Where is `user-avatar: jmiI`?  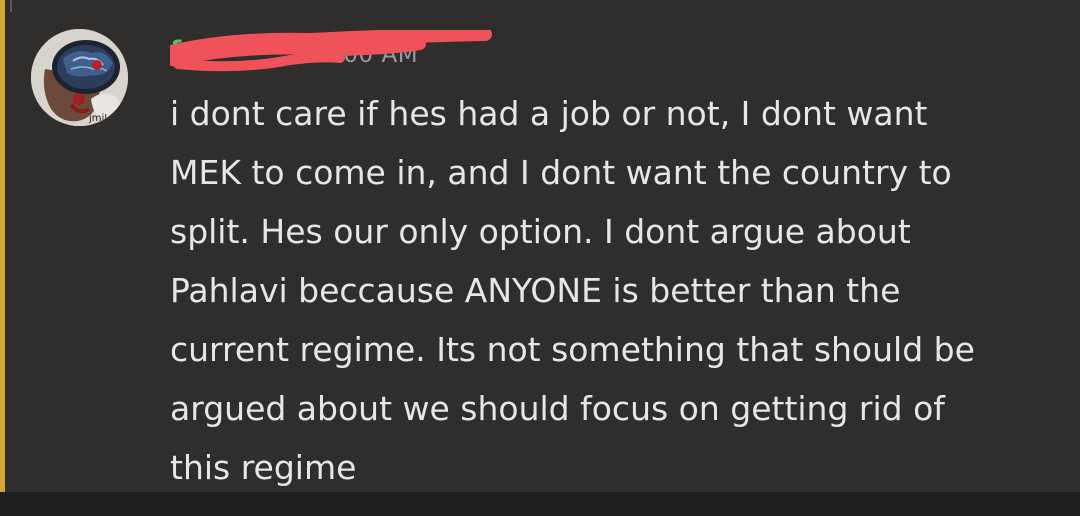 user-avatar: jmiI is located at coordinates (79, 77).